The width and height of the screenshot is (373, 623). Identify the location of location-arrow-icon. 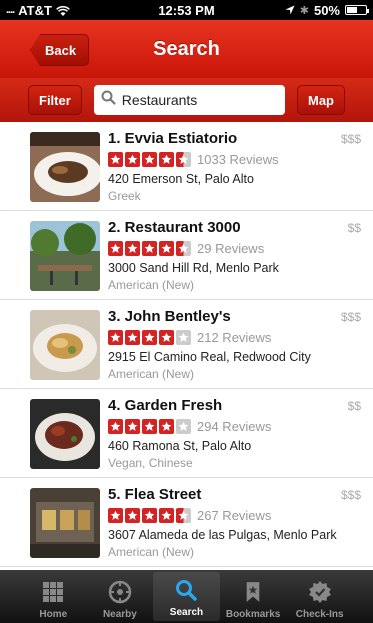
(290, 10).